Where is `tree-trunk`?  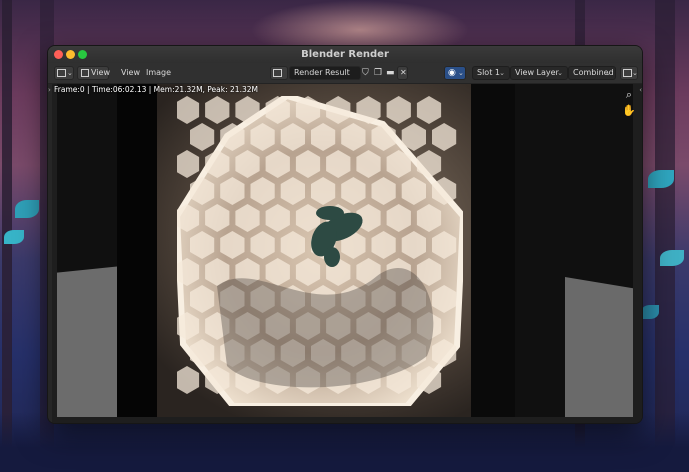 tree-trunk is located at coordinates (665, 236).